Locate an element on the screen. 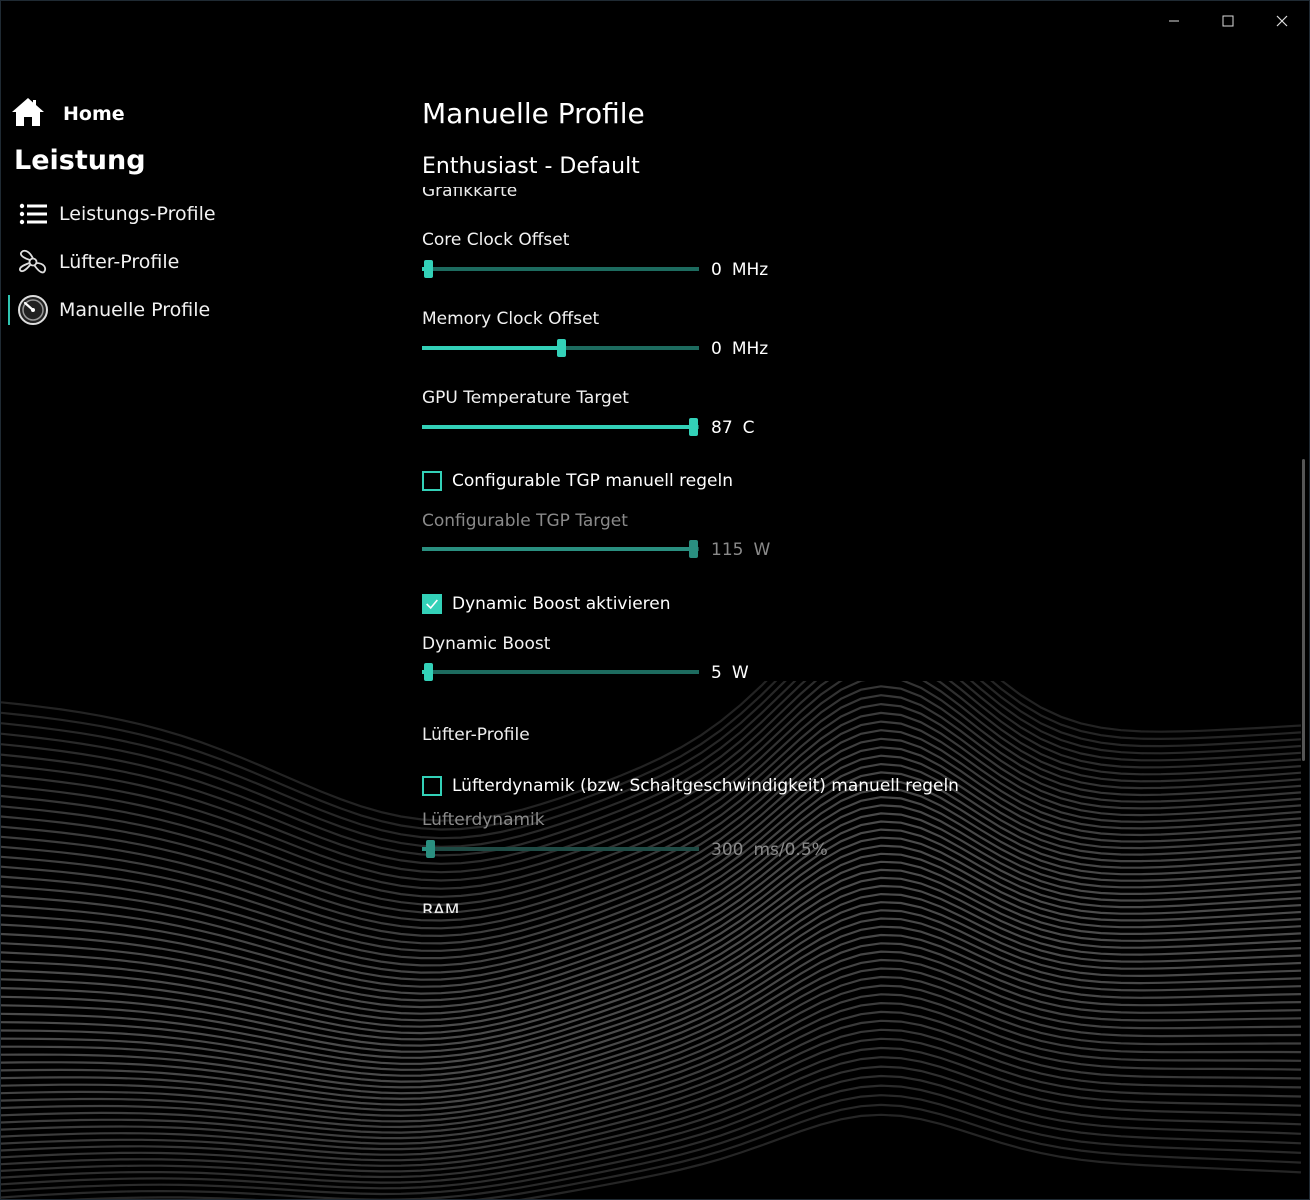 This screenshot has height=1200, width=1310. maximize-button is located at coordinates (1228, 21).